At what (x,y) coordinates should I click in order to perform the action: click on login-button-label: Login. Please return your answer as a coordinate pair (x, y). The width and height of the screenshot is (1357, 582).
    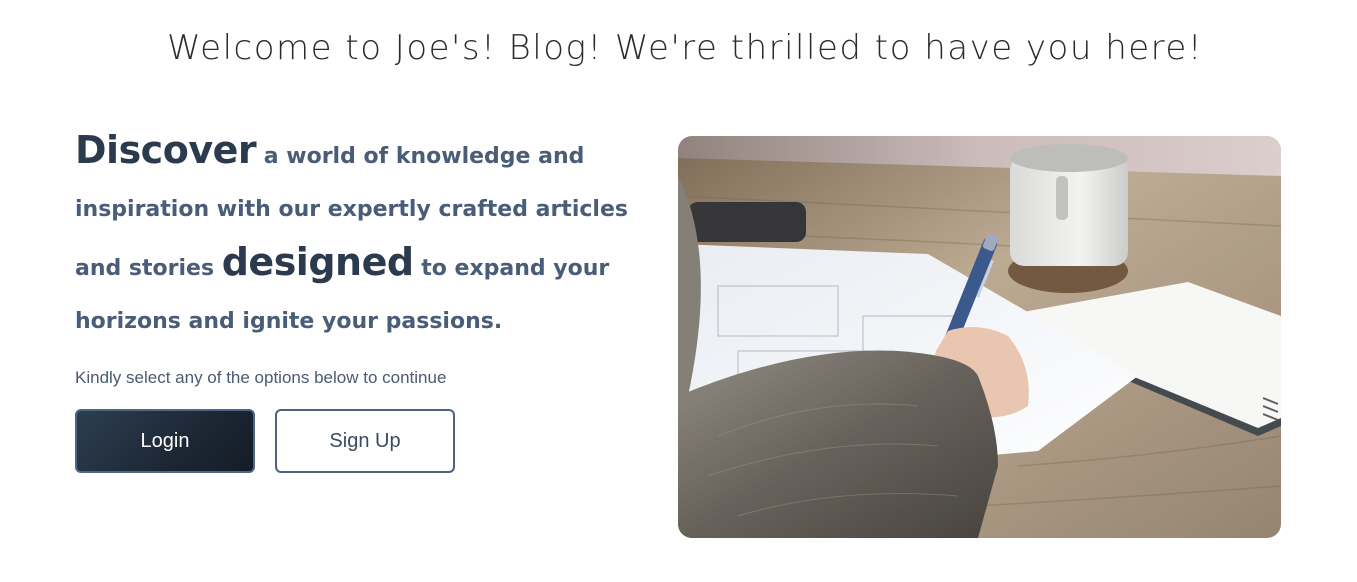
    Looking at the image, I should click on (165, 440).